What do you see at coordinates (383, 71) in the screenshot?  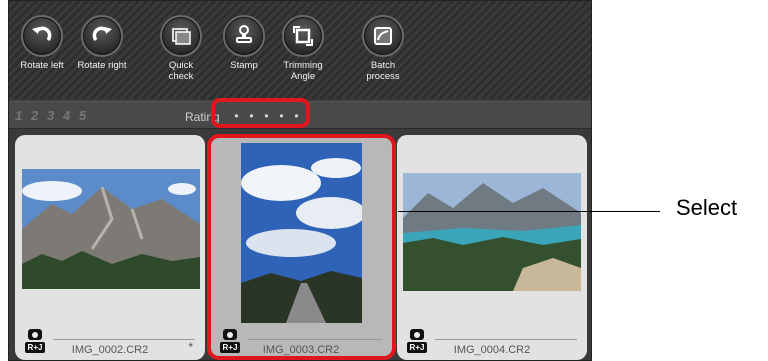 I see `batch-process-label: Batch process` at bounding box center [383, 71].